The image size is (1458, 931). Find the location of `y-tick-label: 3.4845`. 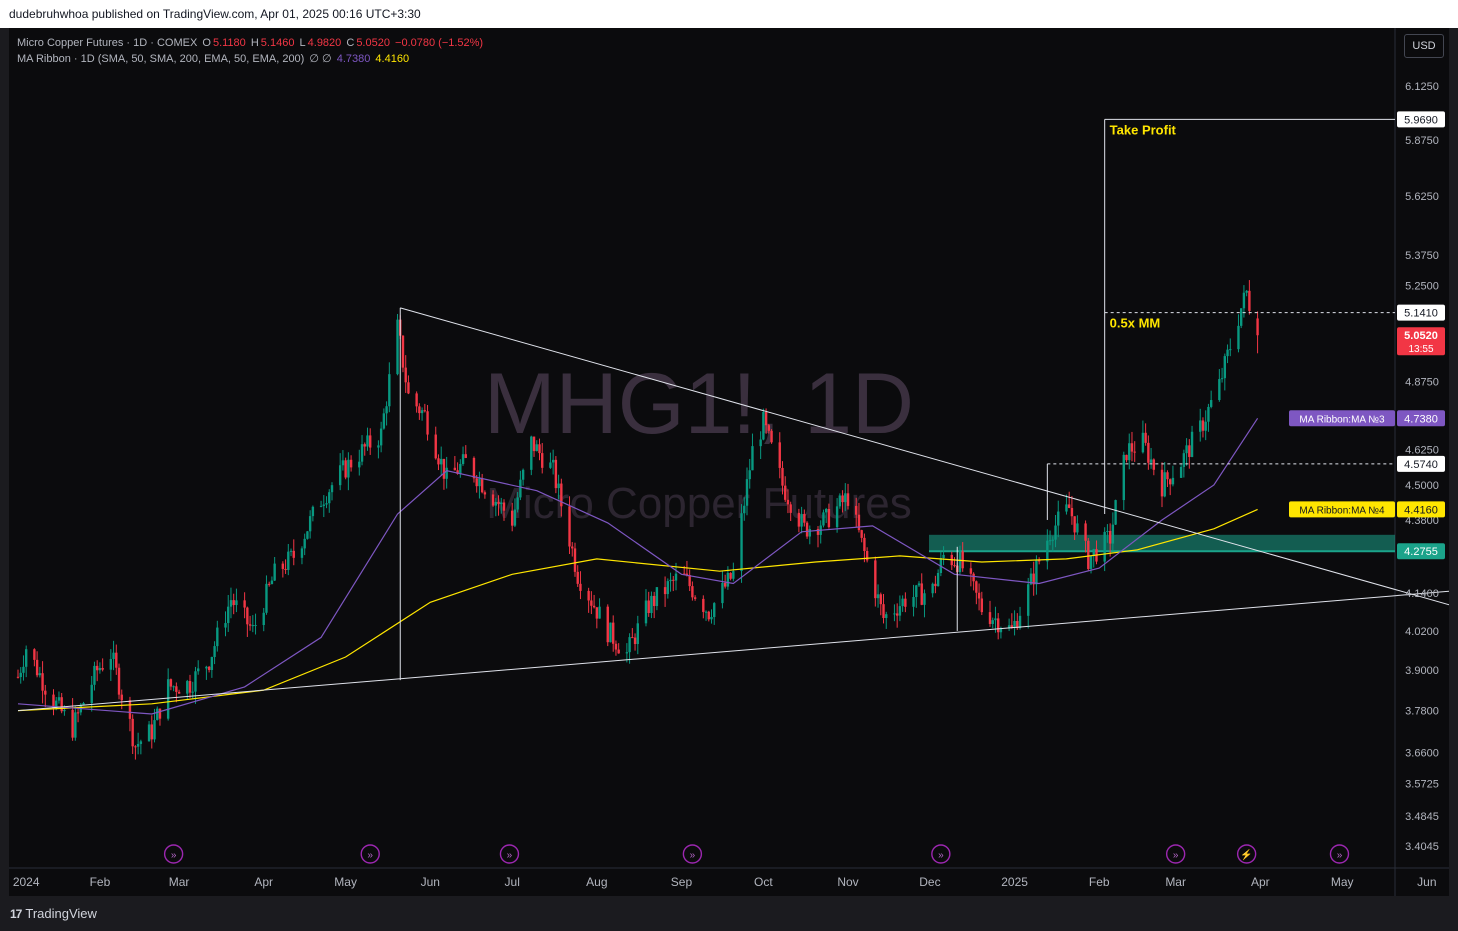

y-tick-label: 3.4845 is located at coordinates (1422, 817).